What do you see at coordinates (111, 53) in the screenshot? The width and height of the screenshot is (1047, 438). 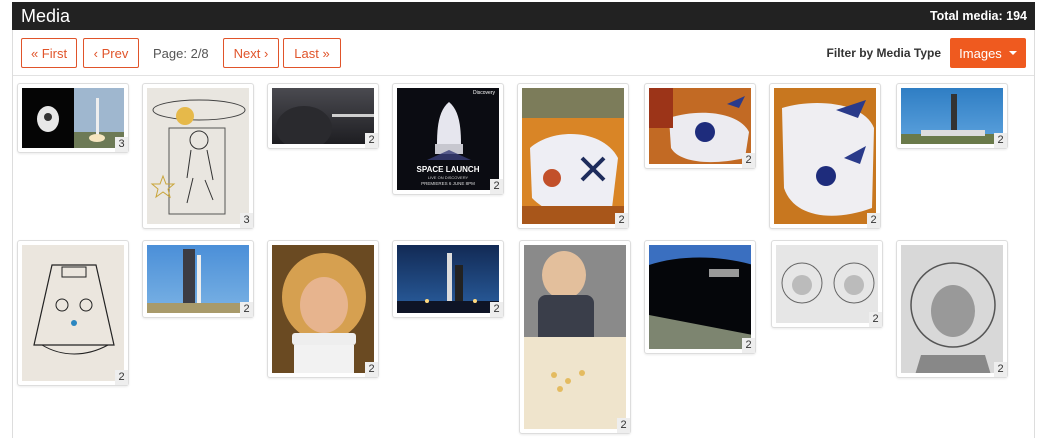 I see `prev-page-button: ‹ Prev` at bounding box center [111, 53].